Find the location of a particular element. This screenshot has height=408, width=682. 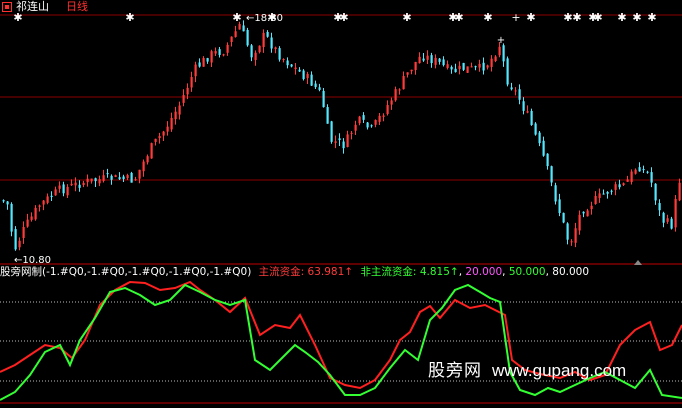

main-fund-label: 主流资金: is located at coordinates (281, 272).